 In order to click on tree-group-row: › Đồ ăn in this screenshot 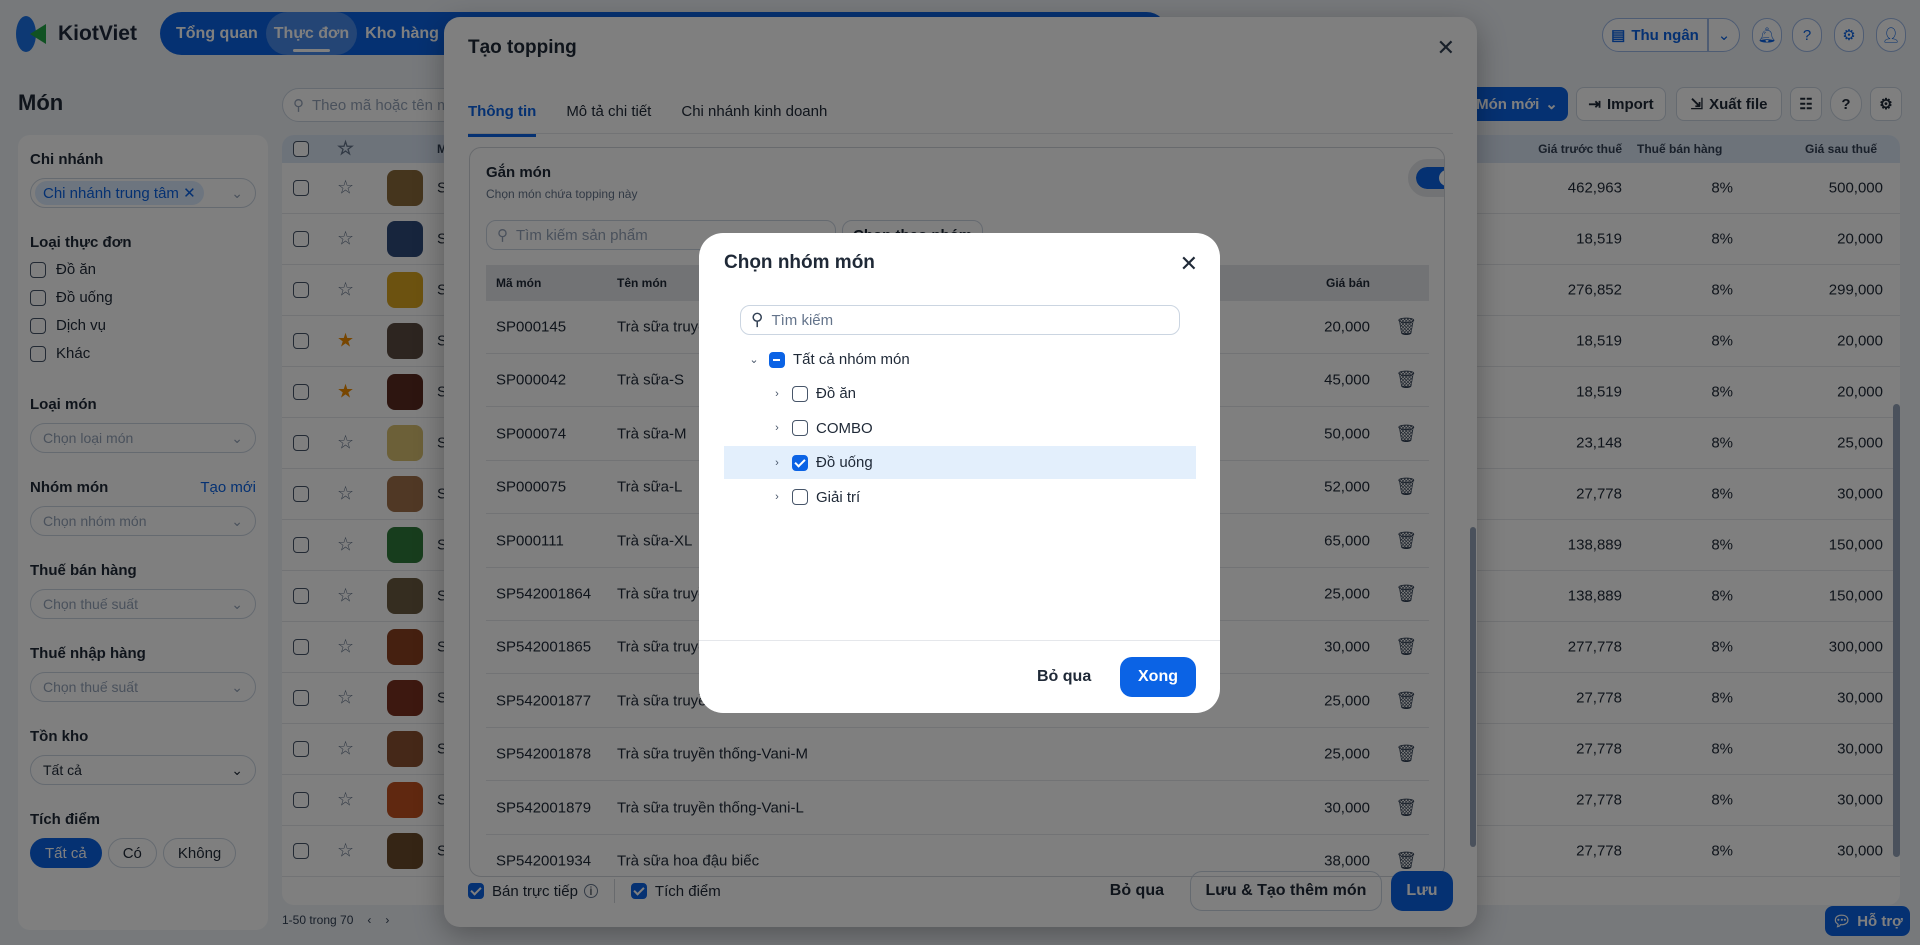, I will do `click(960, 393)`.